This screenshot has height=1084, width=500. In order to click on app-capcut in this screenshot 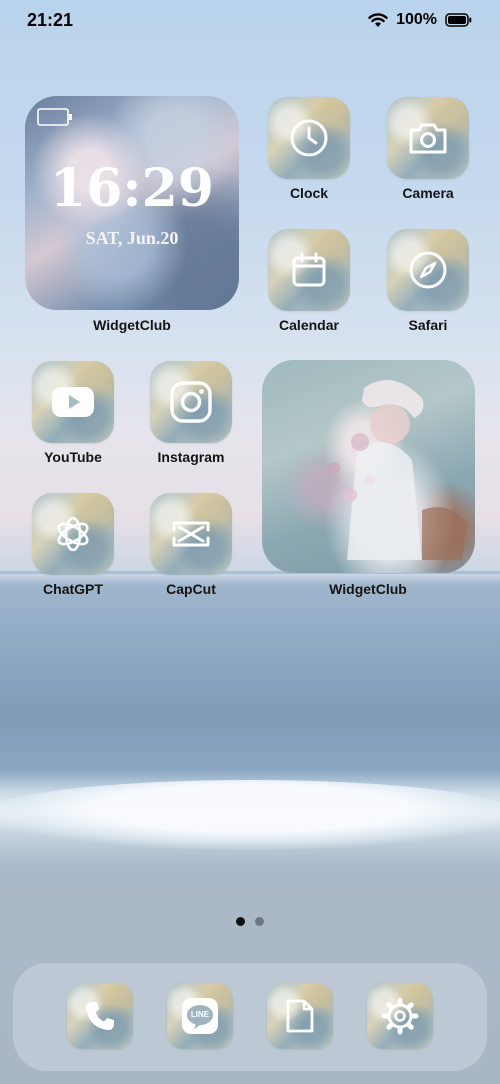, I will do `click(191, 534)`.